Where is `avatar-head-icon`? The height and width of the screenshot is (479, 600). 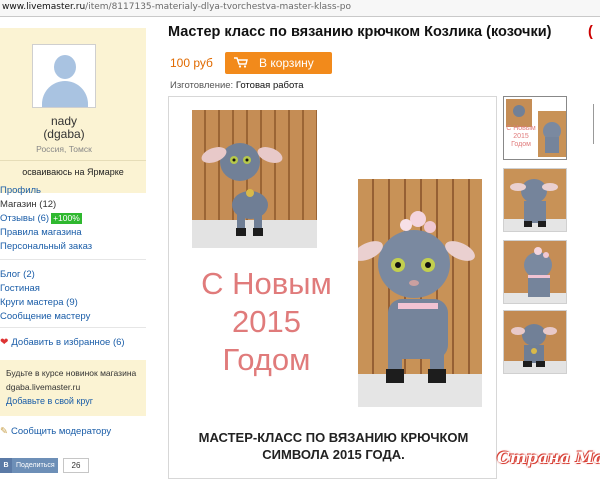 avatar-head-icon is located at coordinates (65, 67).